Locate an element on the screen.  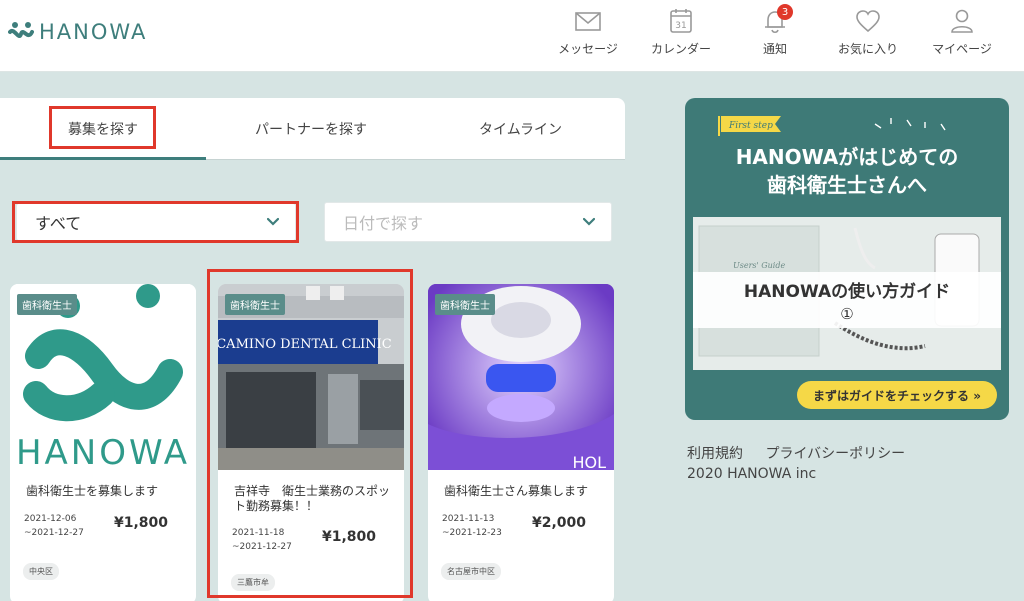
photo-overlay-text: HOL is located at coordinates (589, 461).